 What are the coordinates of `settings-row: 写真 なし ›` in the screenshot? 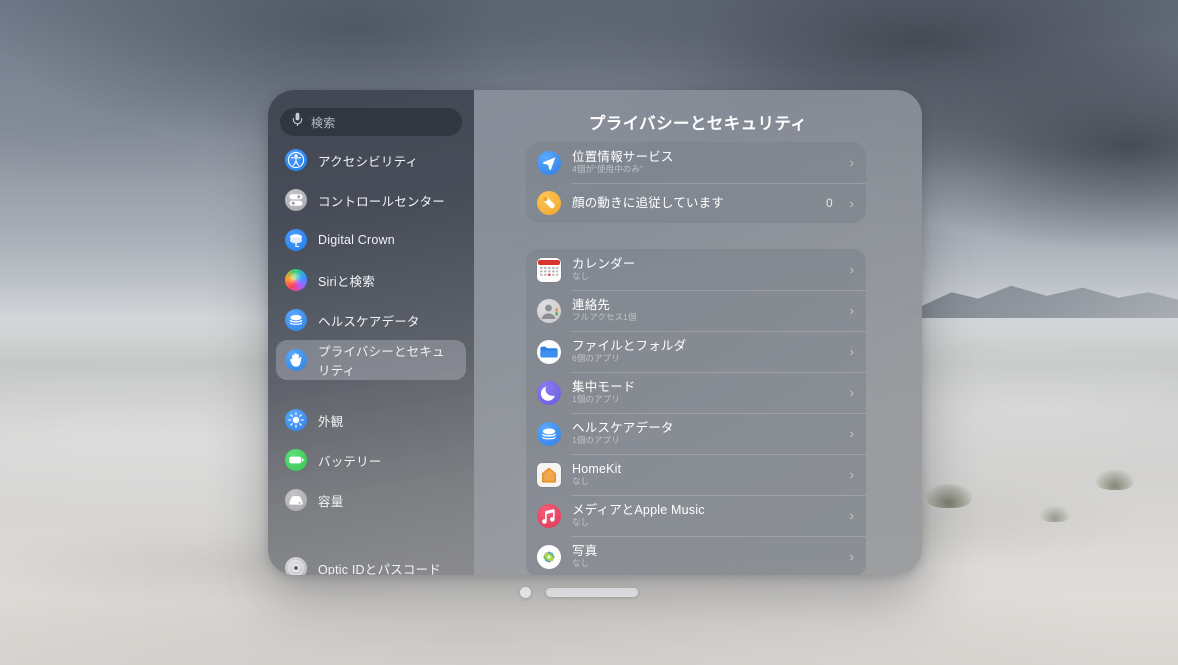 It's located at (696, 555).